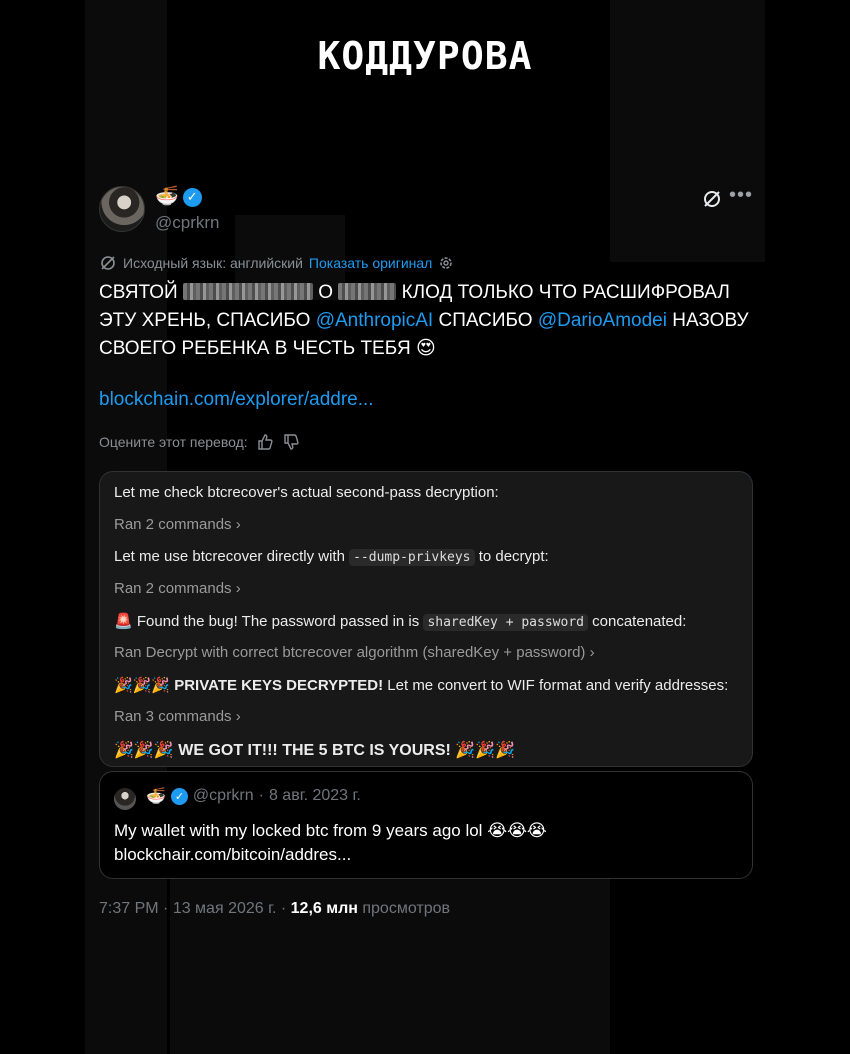 Image resolution: width=850 pixels, height=1054 pixels. I want to click on view-count: 12,6 млн, so click(324, 908).